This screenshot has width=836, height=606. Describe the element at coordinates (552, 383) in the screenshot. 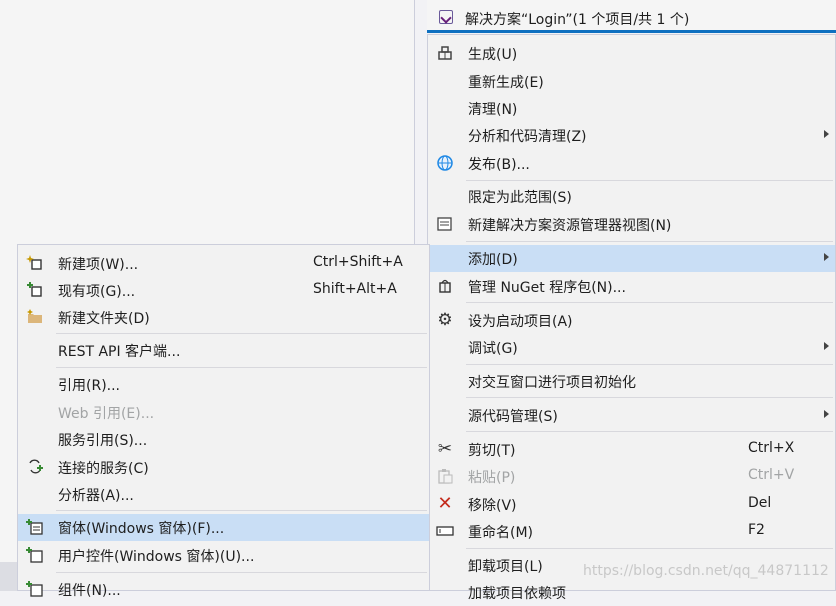

I see `menu-item-label: 对交互窗口进行项目初始化` at that location.